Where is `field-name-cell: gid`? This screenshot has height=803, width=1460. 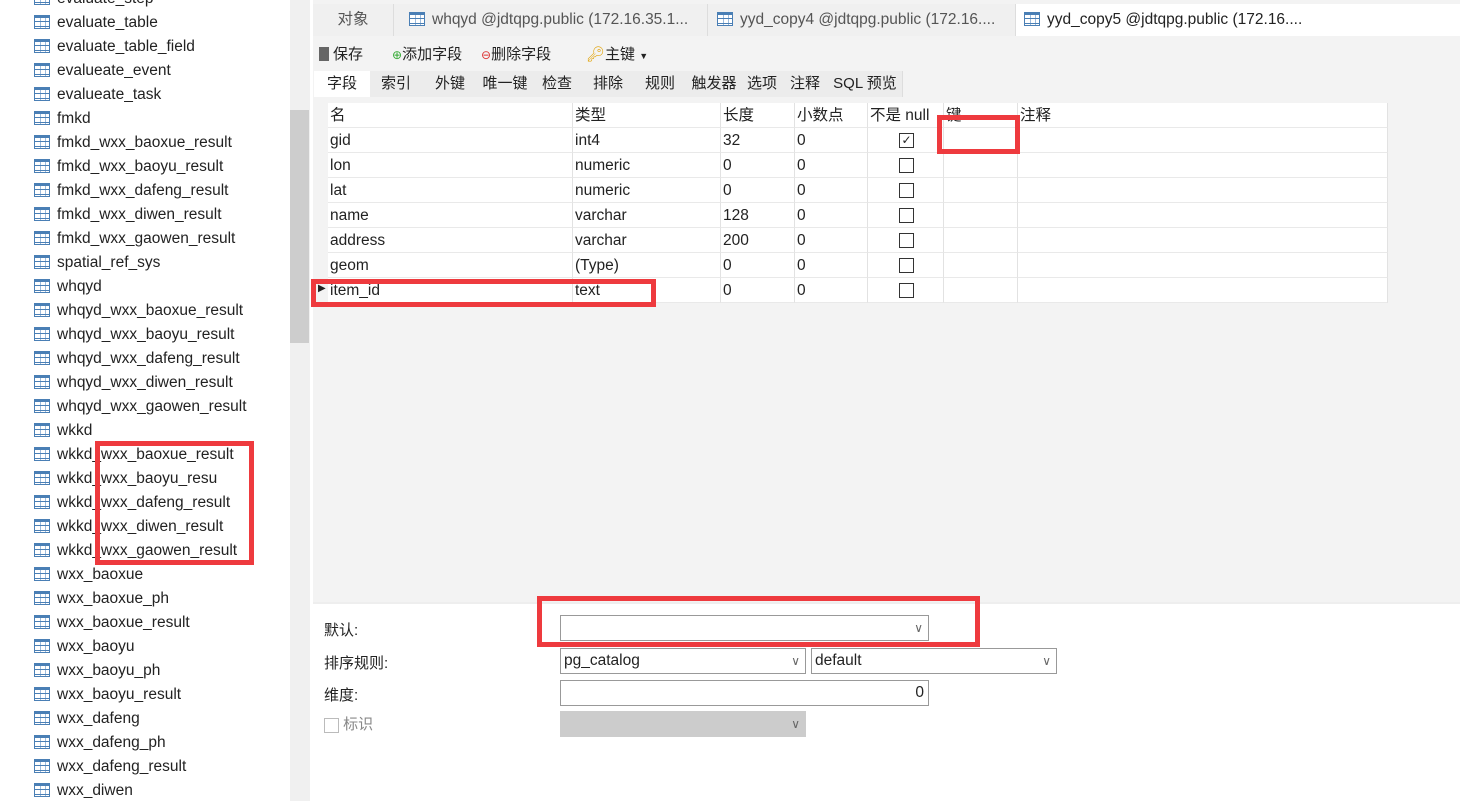
field-name-cell: gid is located at coordinates (450, 140).